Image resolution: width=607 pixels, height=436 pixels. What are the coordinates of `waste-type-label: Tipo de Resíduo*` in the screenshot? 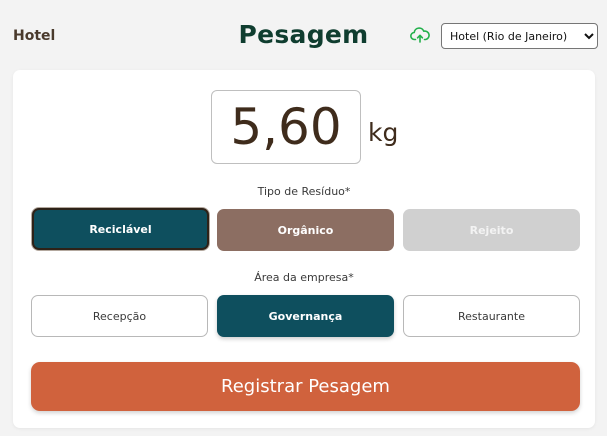 It's located at (304, 191).